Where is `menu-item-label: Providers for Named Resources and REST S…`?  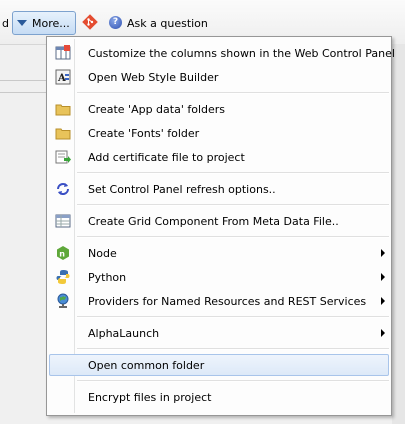
menu-item-label: Providers for Named Resources and REST S… is located at coordinates (227, 301).